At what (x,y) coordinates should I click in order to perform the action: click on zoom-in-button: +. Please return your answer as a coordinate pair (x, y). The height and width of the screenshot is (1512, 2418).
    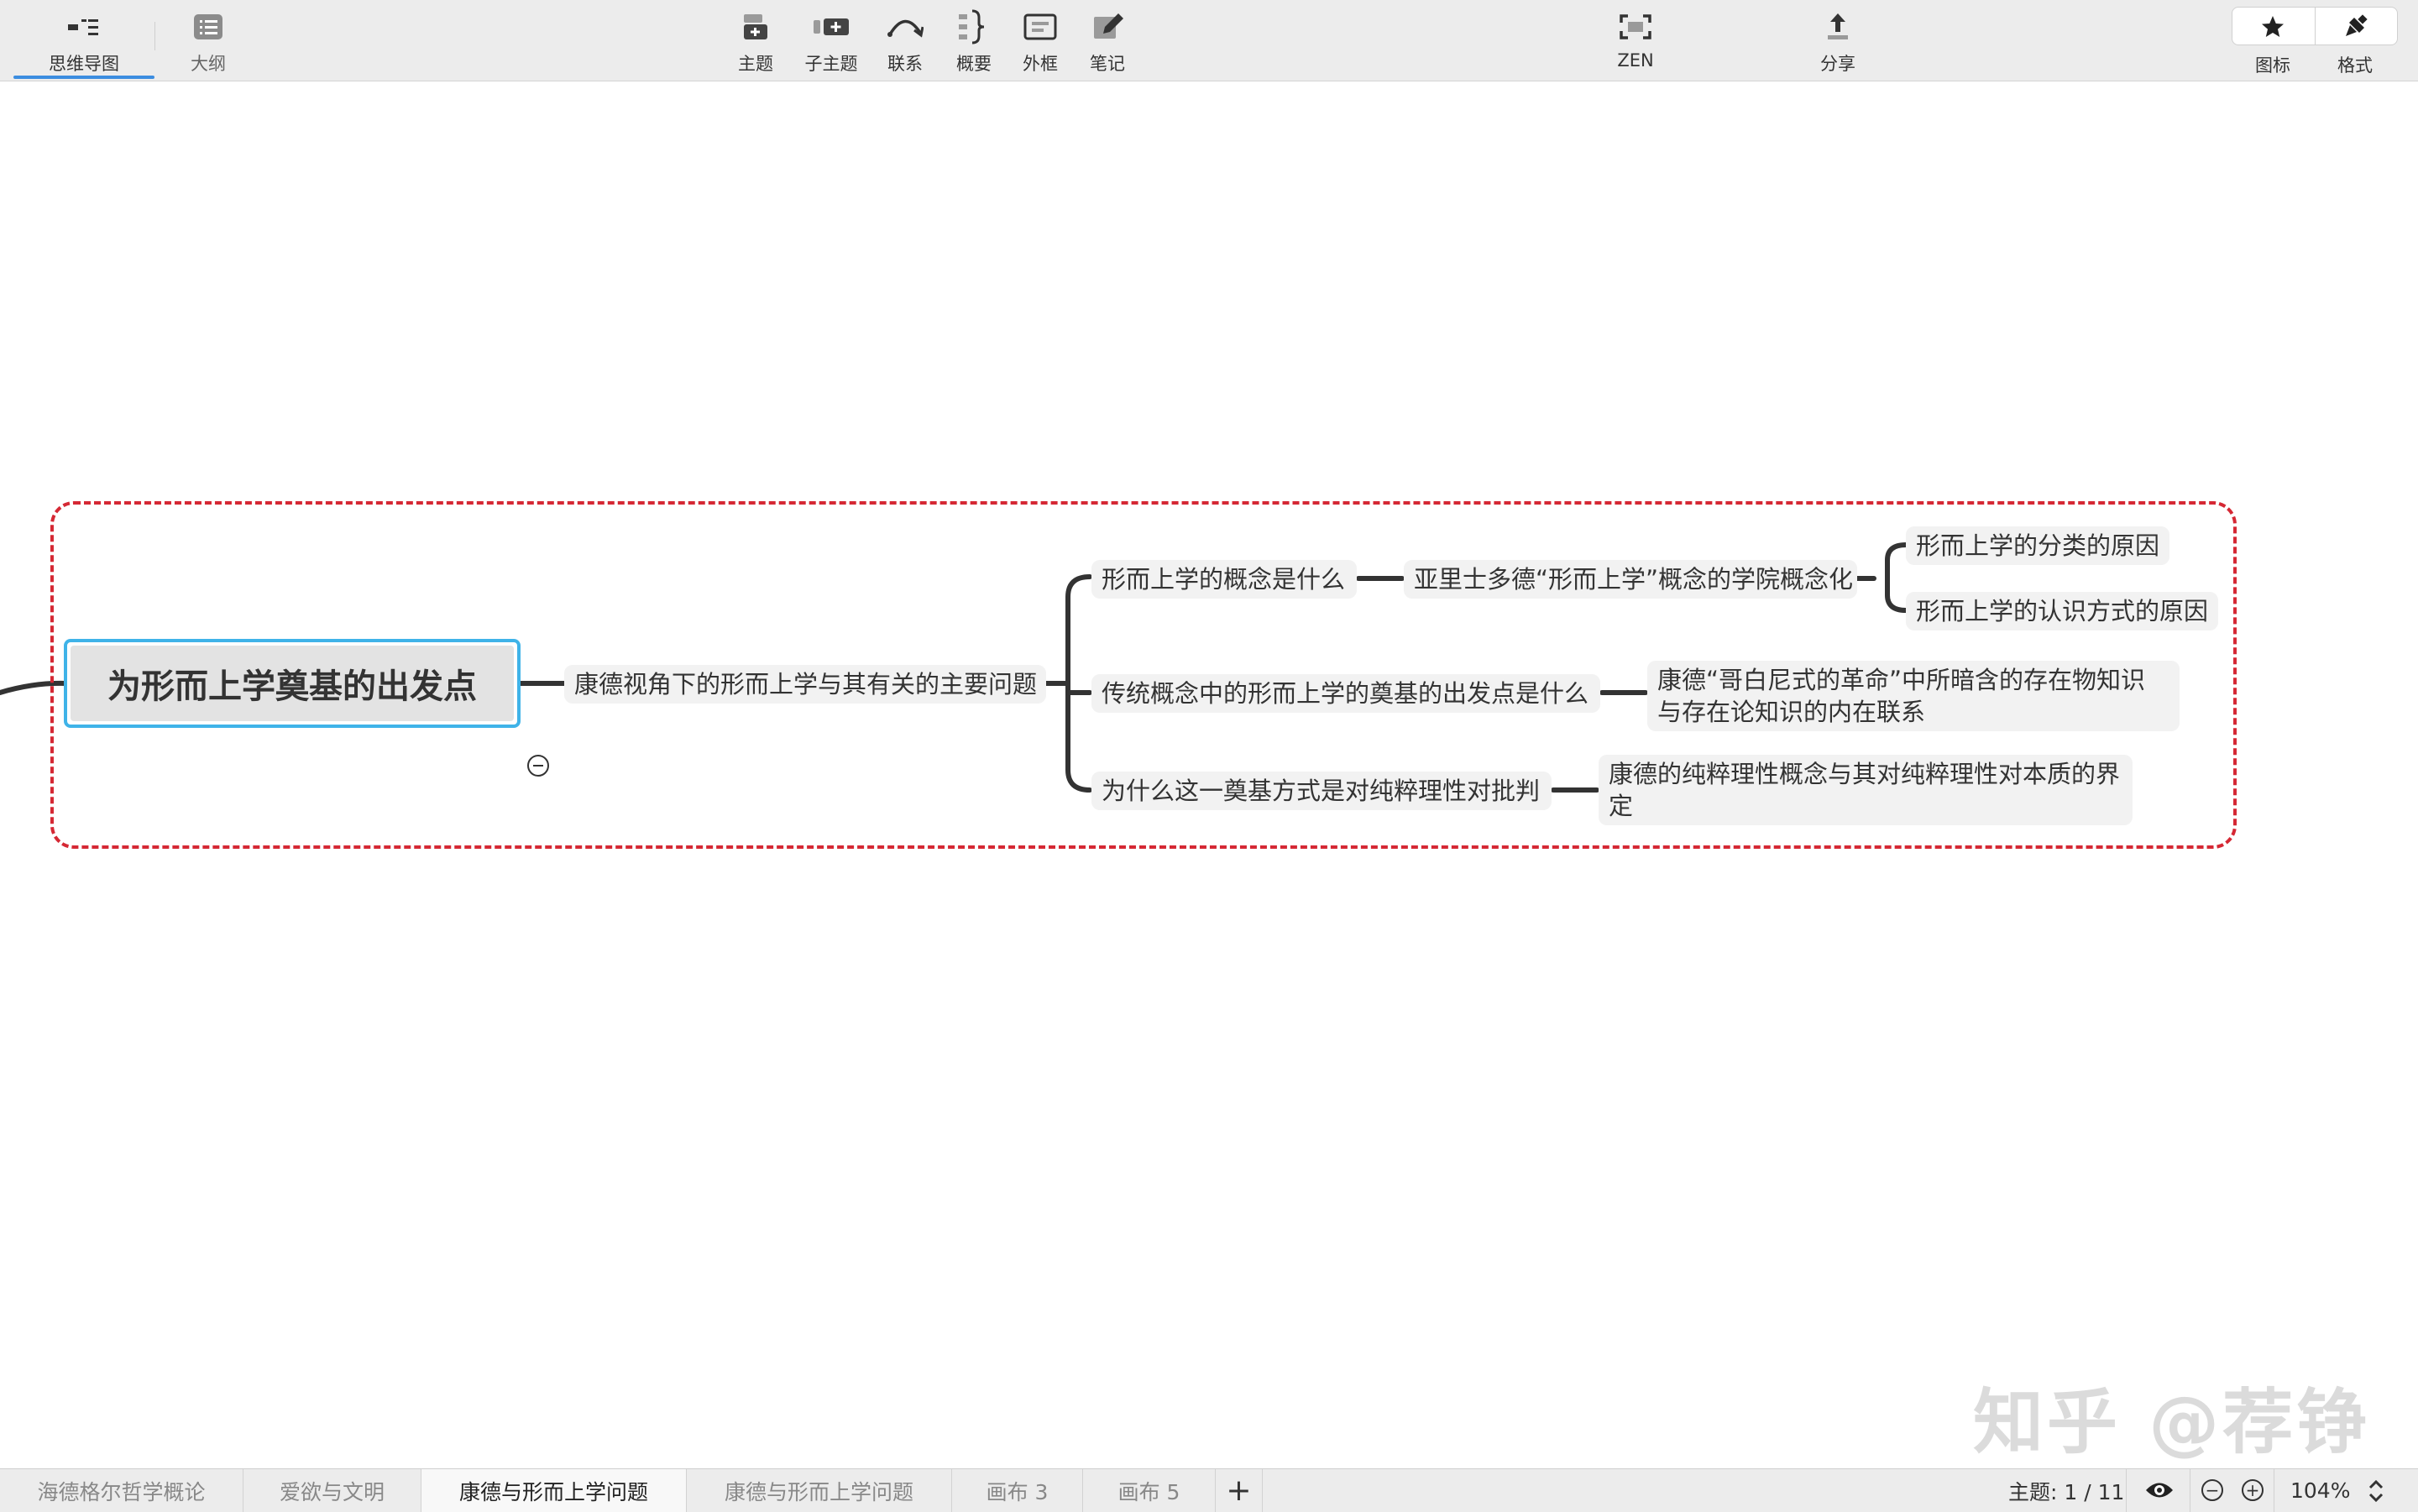
    Looking at the image, I should click on (2253, 1490).